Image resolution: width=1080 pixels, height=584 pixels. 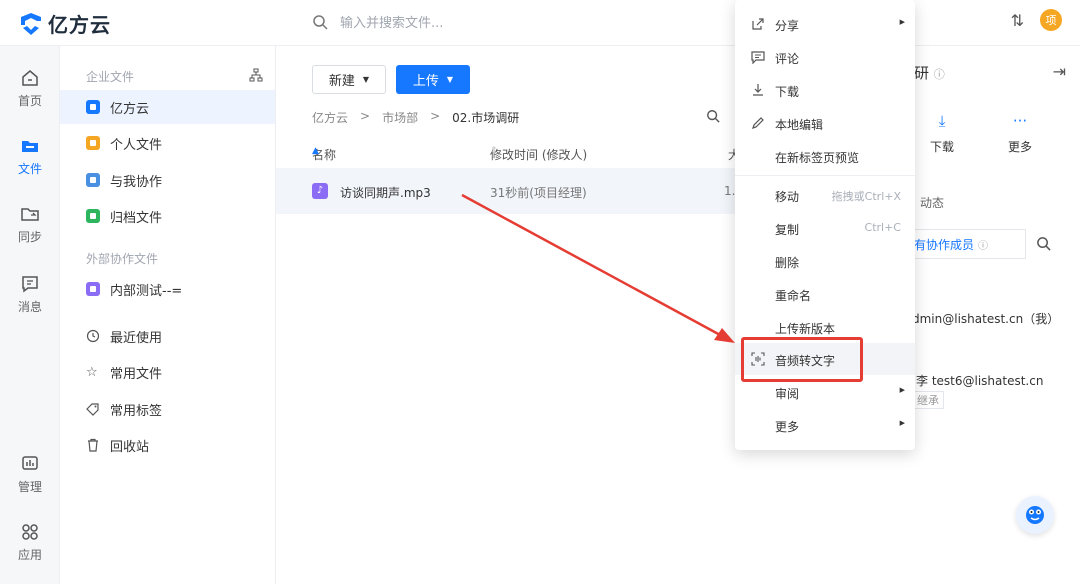 What do you see at coordinates (341, 81) in the screenshot?
I see `new-button-label: 新建` at bounding box center [341, 81].